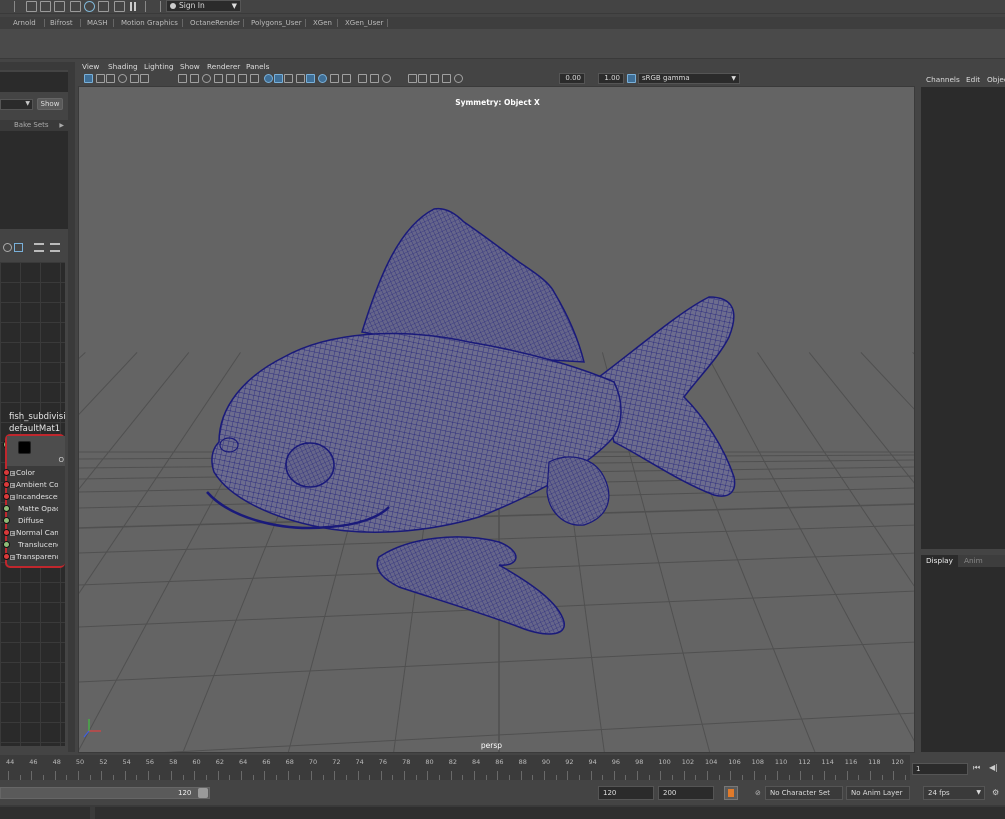 The height and width of the screenshot is (819, 1005). What do you see at coordinates (190, 66) in the screenshot?
I see `menu-show: Show` at bounding box center [190, 66].